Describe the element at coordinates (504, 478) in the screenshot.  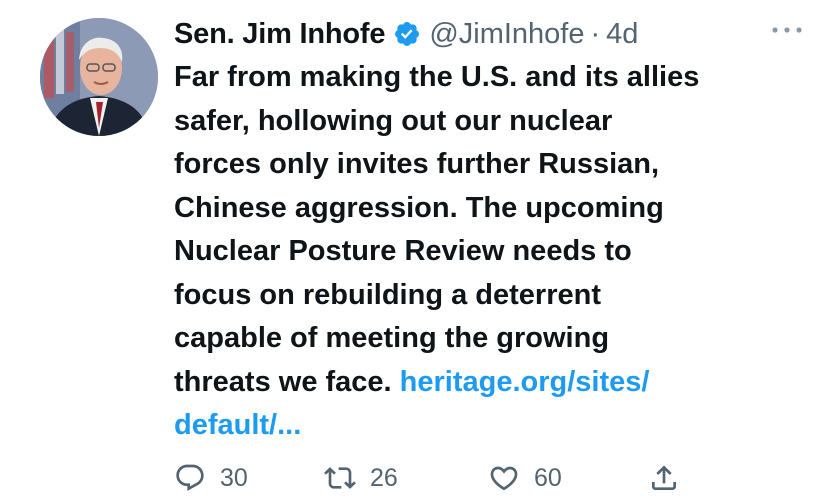
I see `heart-icon` at that location.